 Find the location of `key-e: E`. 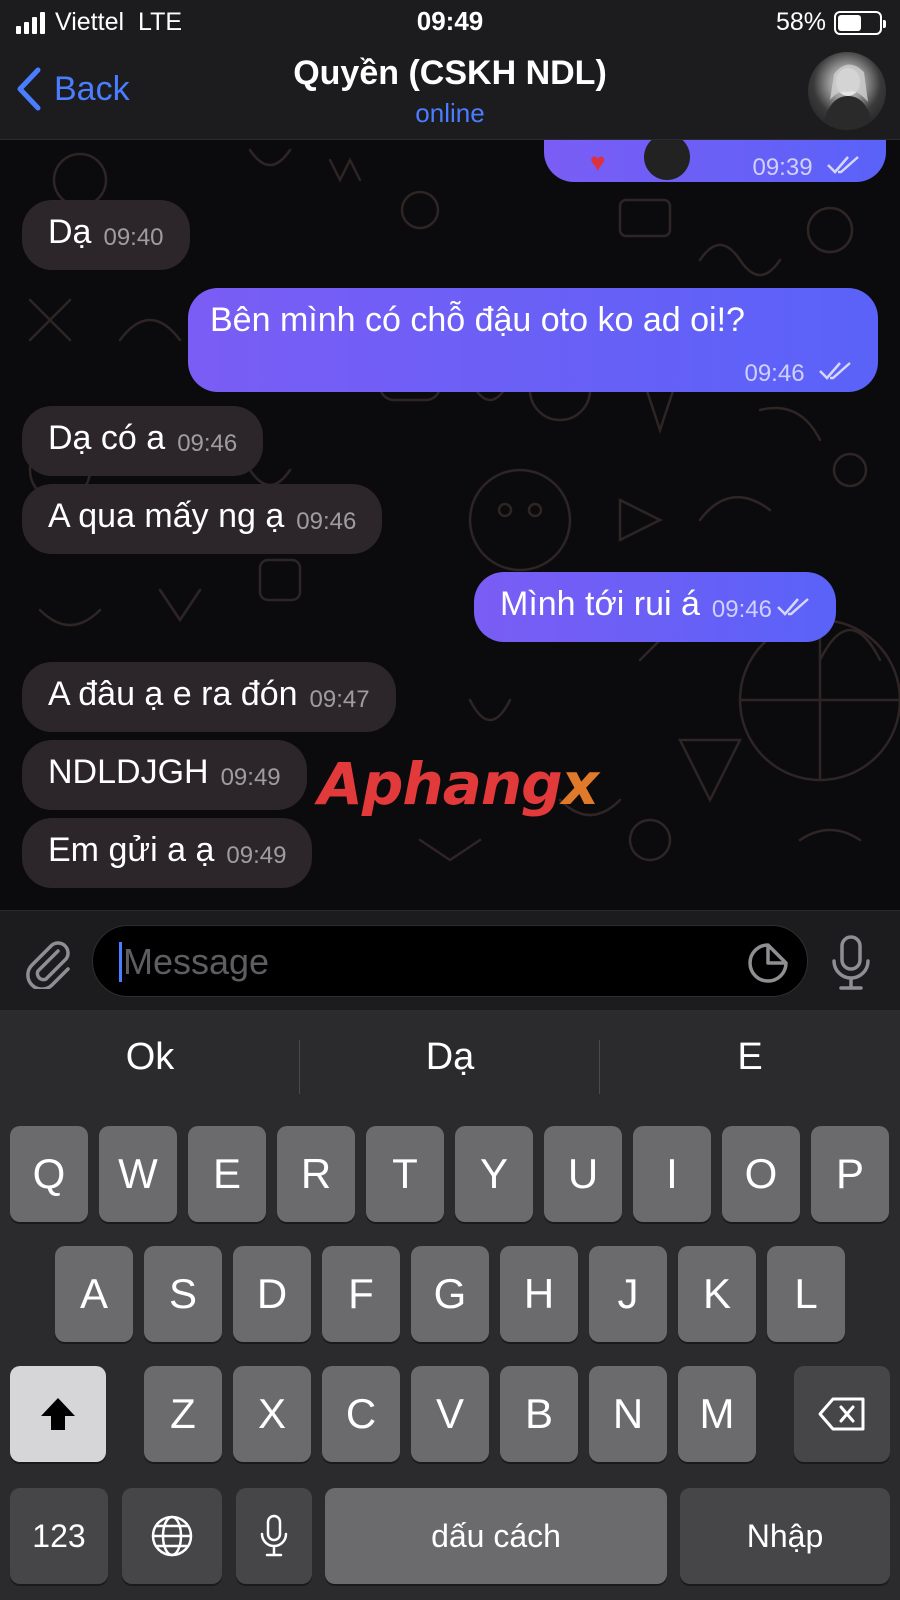

key-e: E is located at coordinates (227, 1174).